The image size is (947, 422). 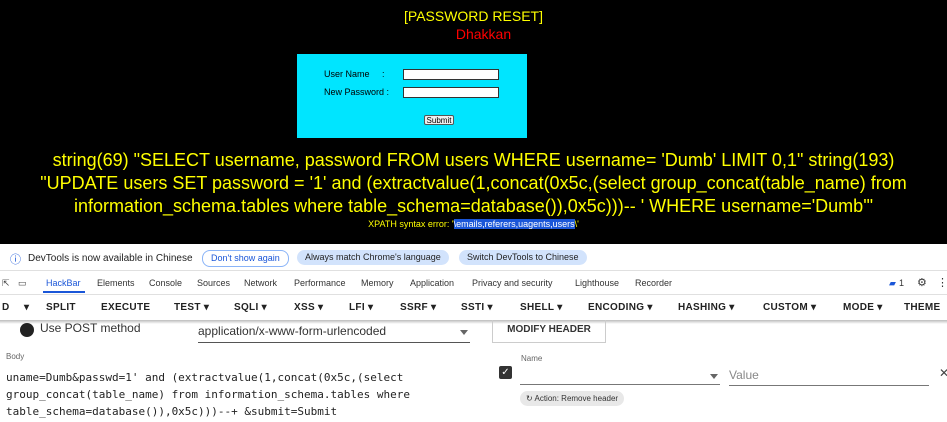 I want to click on menu-mode: MODE ▾, so click(x=863, y=307).